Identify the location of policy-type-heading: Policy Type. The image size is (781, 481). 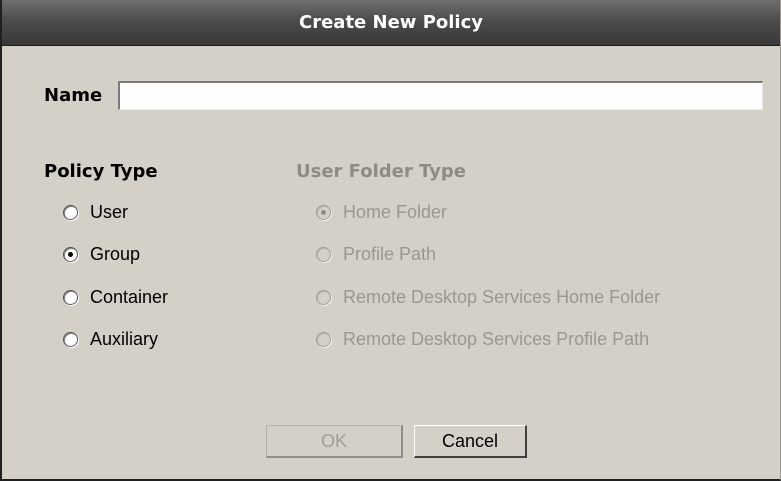
(101, 171).